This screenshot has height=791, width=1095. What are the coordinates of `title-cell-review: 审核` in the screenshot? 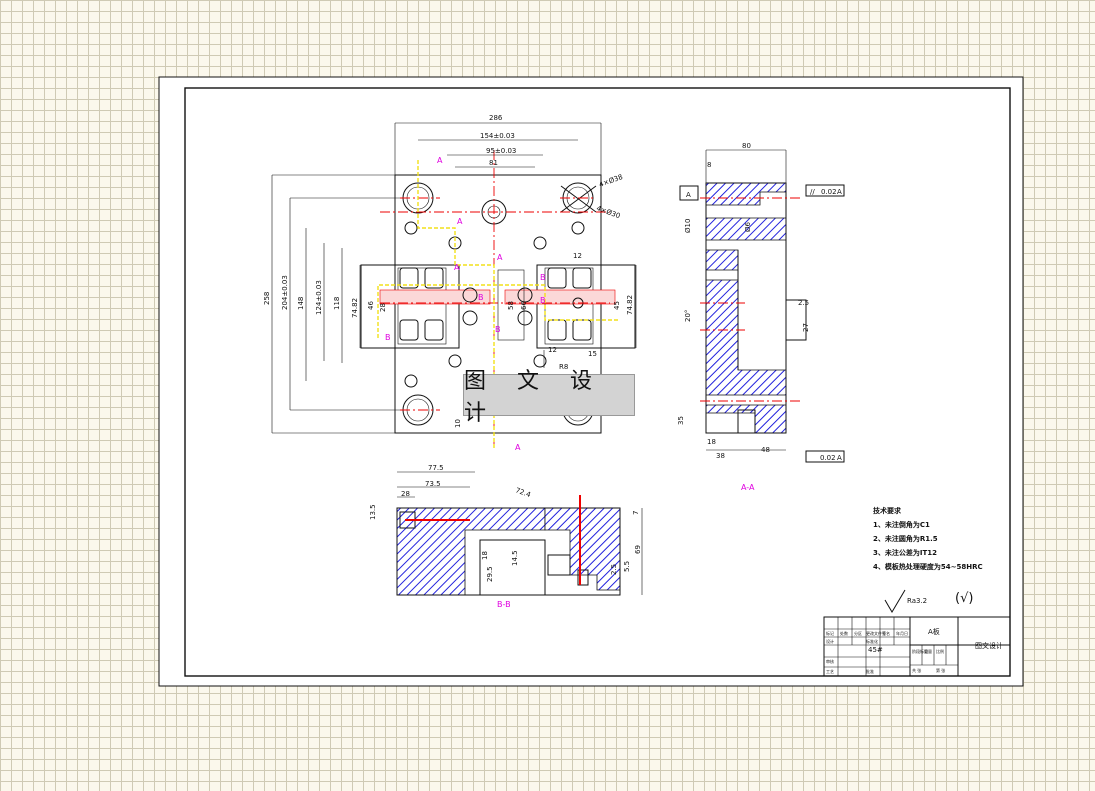 It's located at (830, 661).